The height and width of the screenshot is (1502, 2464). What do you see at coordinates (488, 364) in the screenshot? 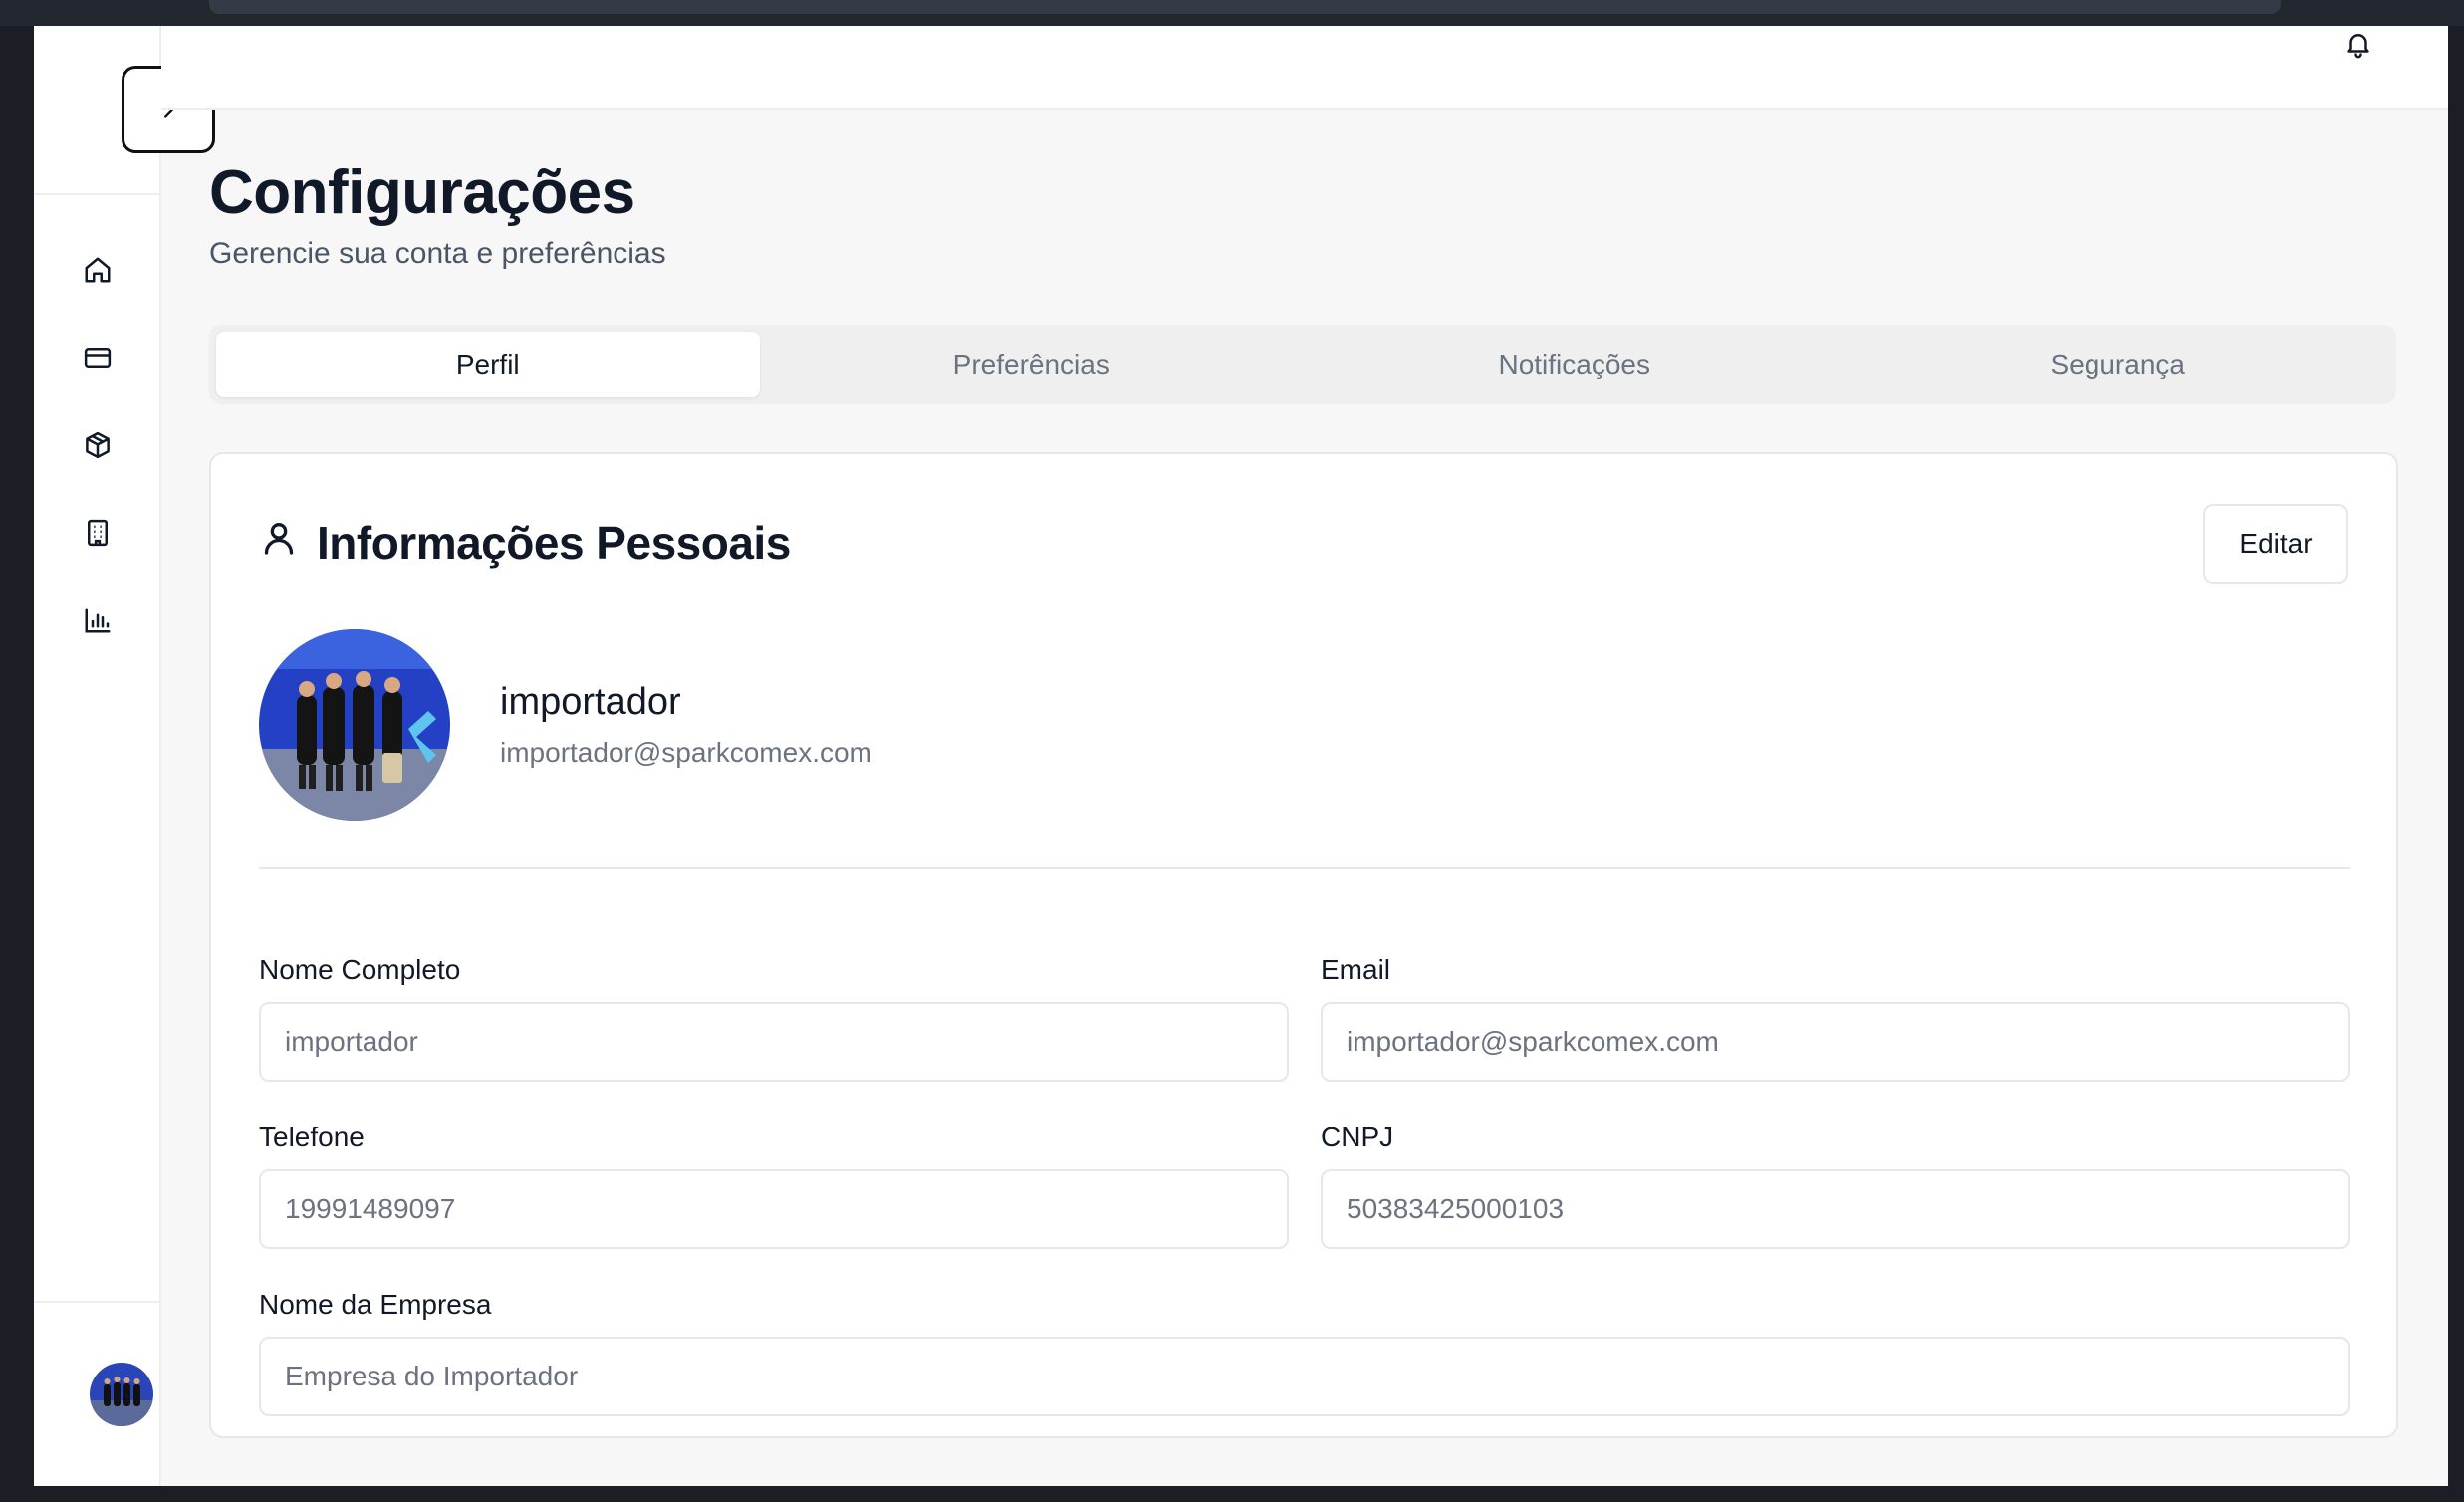
I see `tab-profile: Perfil` at bounding box center [488, 364].